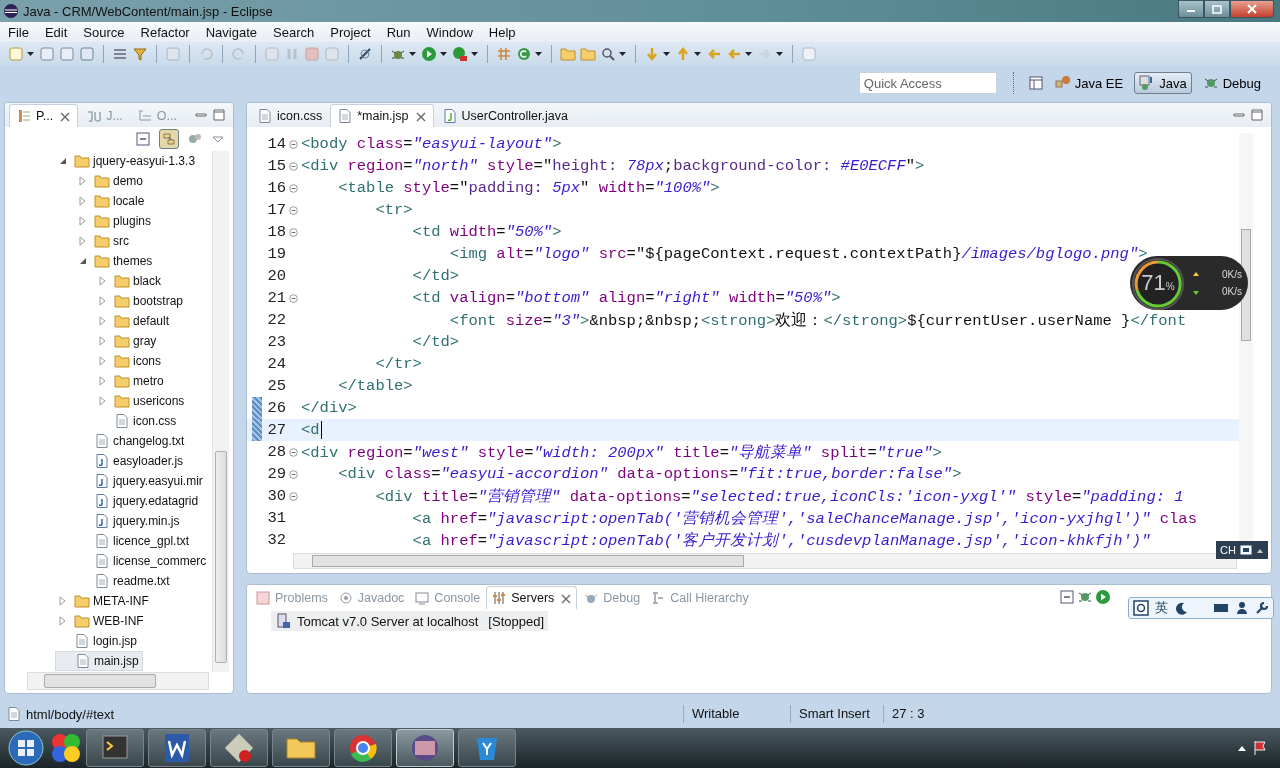  I want to click on tree-item: changelog.txt, so click(121, 441).